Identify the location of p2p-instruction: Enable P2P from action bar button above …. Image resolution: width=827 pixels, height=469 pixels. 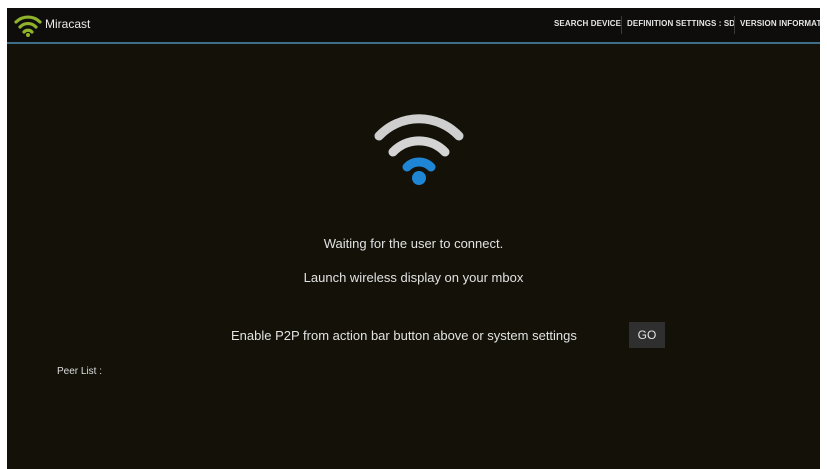
(404, 335).